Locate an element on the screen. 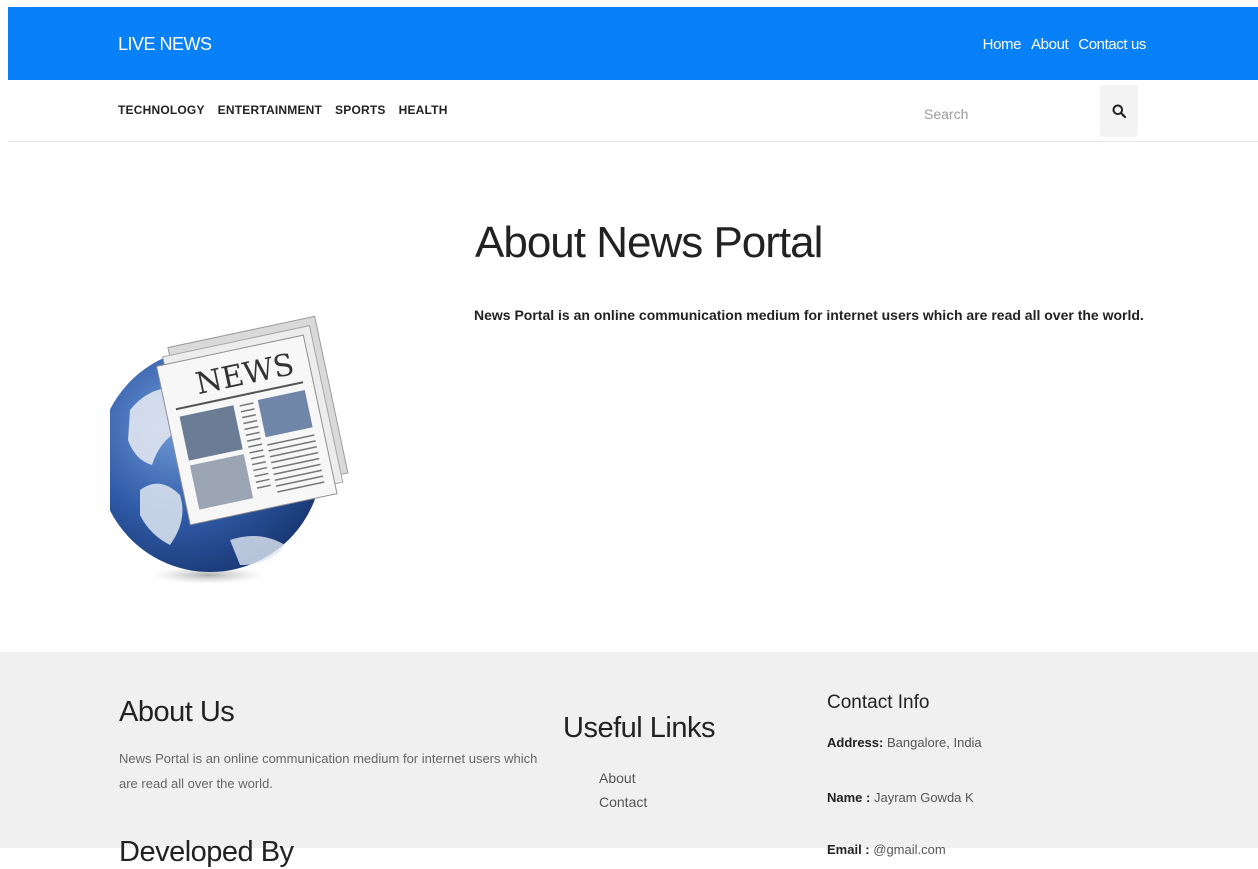  footer-developed-title: Developed By is located at coordinates (206, 852).